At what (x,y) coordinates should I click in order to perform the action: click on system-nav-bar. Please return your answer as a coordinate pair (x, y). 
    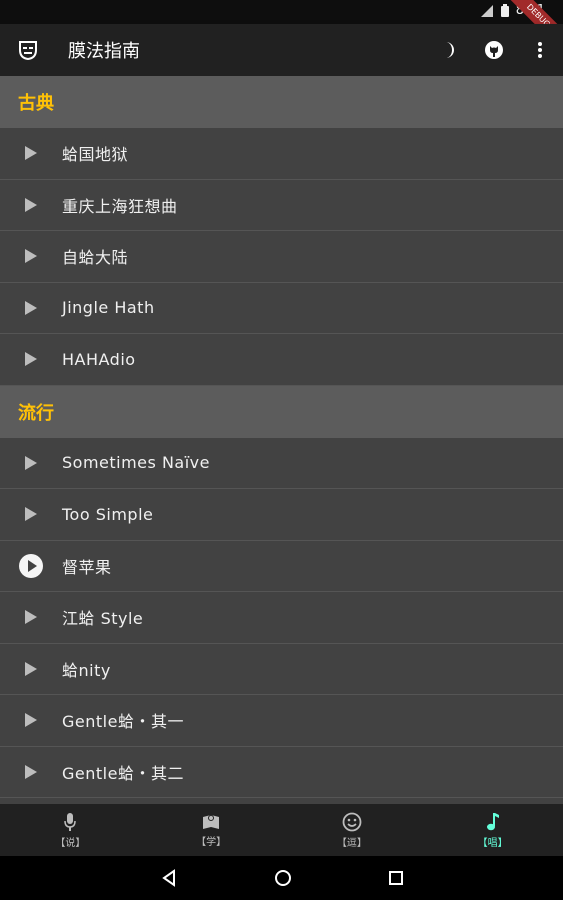
    Looking at the image, I should click on (281, 878).